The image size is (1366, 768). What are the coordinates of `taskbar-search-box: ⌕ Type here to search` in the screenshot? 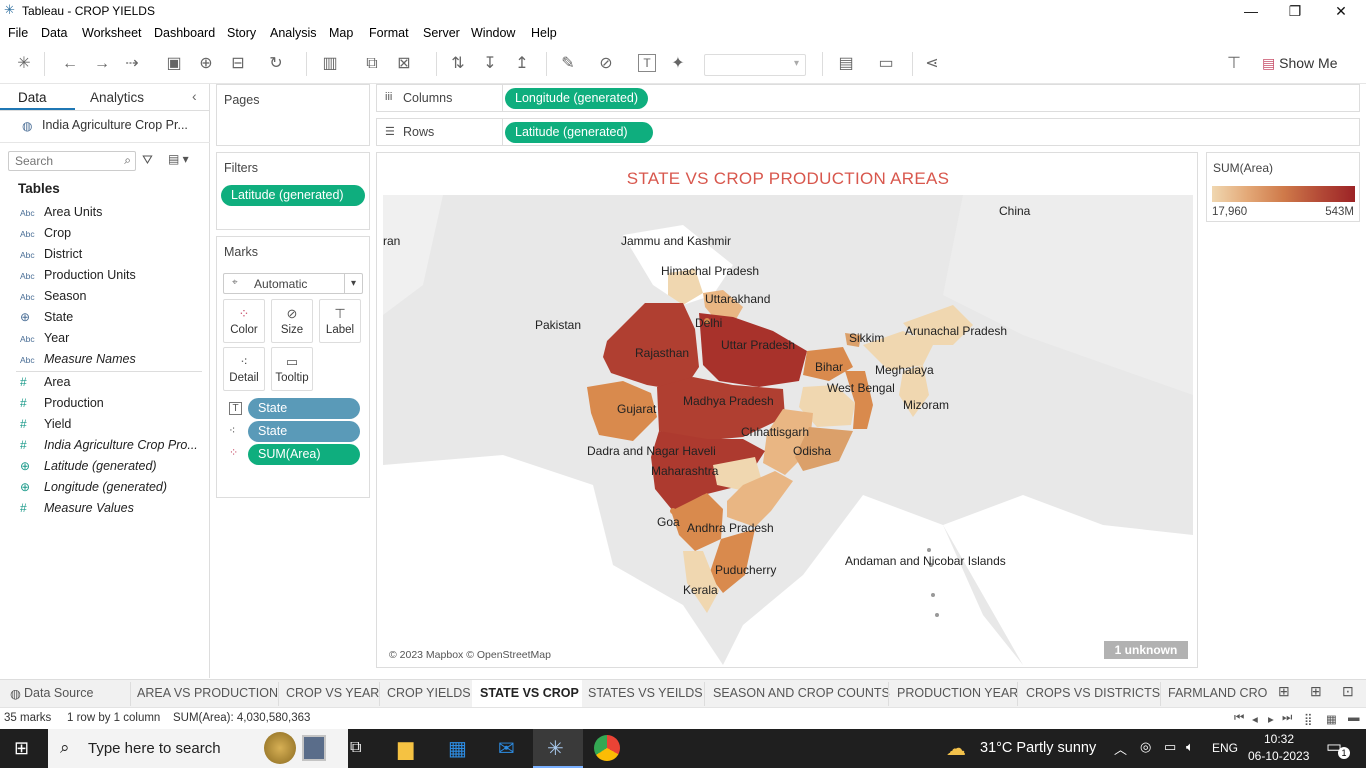 It's located at (198, 748).